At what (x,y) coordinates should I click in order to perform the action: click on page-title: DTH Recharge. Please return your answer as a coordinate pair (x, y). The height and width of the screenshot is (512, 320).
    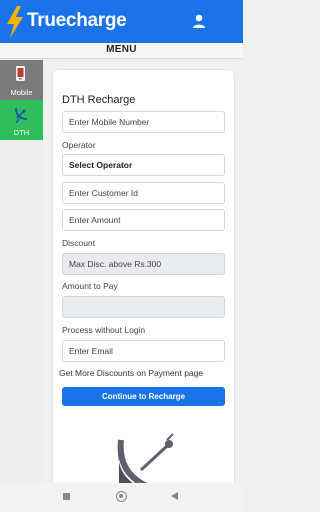
    Looking at the image, I should click on (99, 100).